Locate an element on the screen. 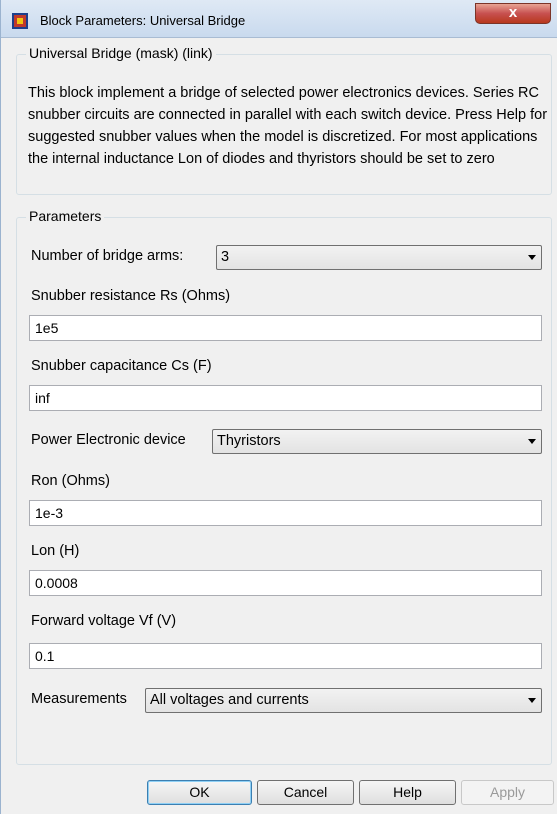 The width and height of the screenshot is (557, 814). ok-button: OK is located at coordinates (199, 792).